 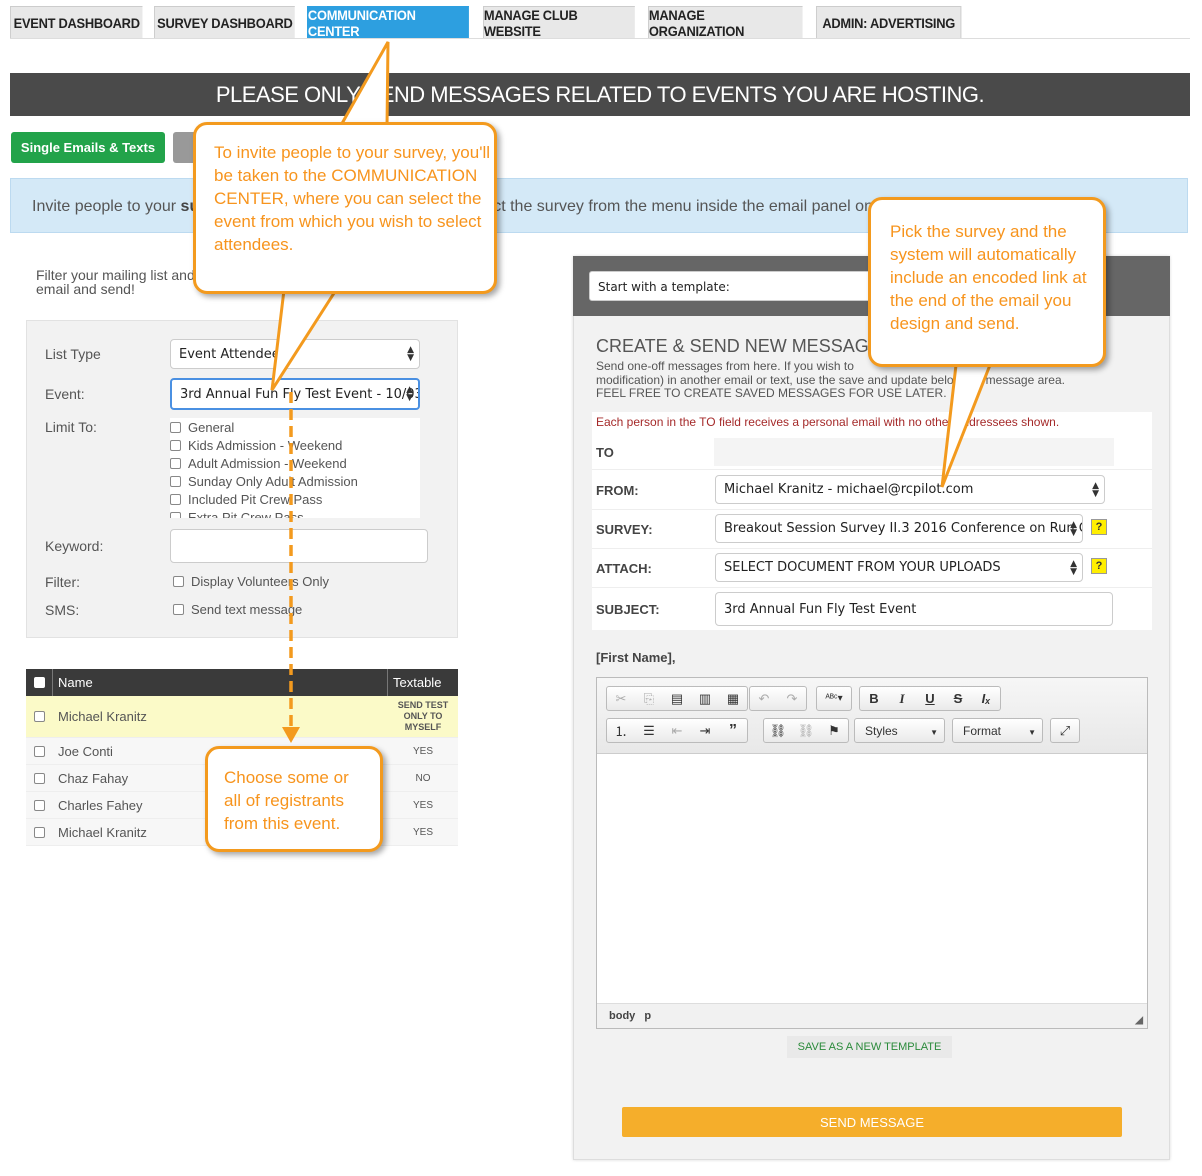 What do you see at coordinates (1073, 528) in the screenshot?
I see `select-arrows-icon: ▲ ▼` at bounding box center [1073, 528].